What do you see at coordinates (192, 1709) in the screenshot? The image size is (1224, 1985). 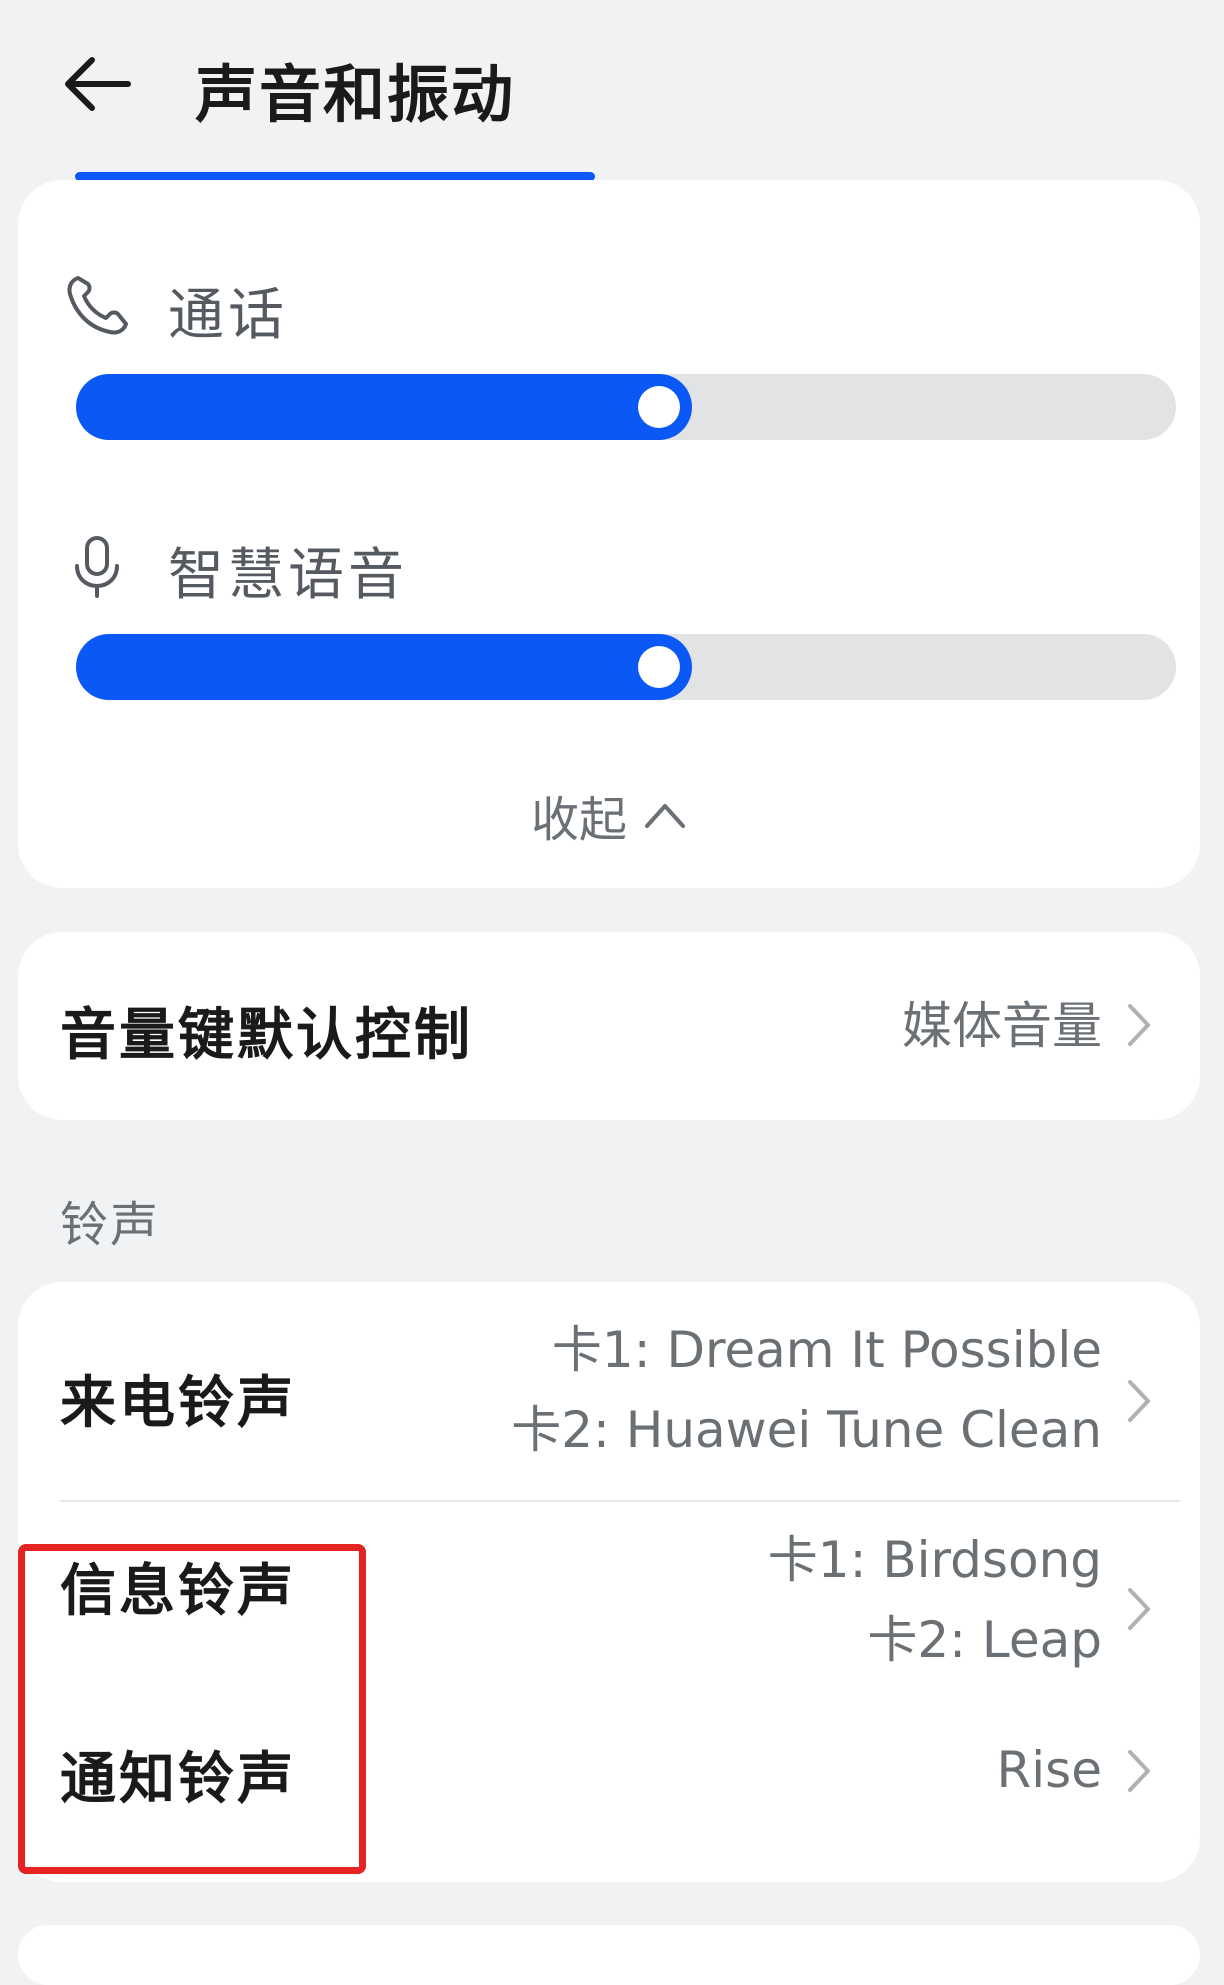 I see `highlight-annotation-box` at bounding box center [192, 1709].